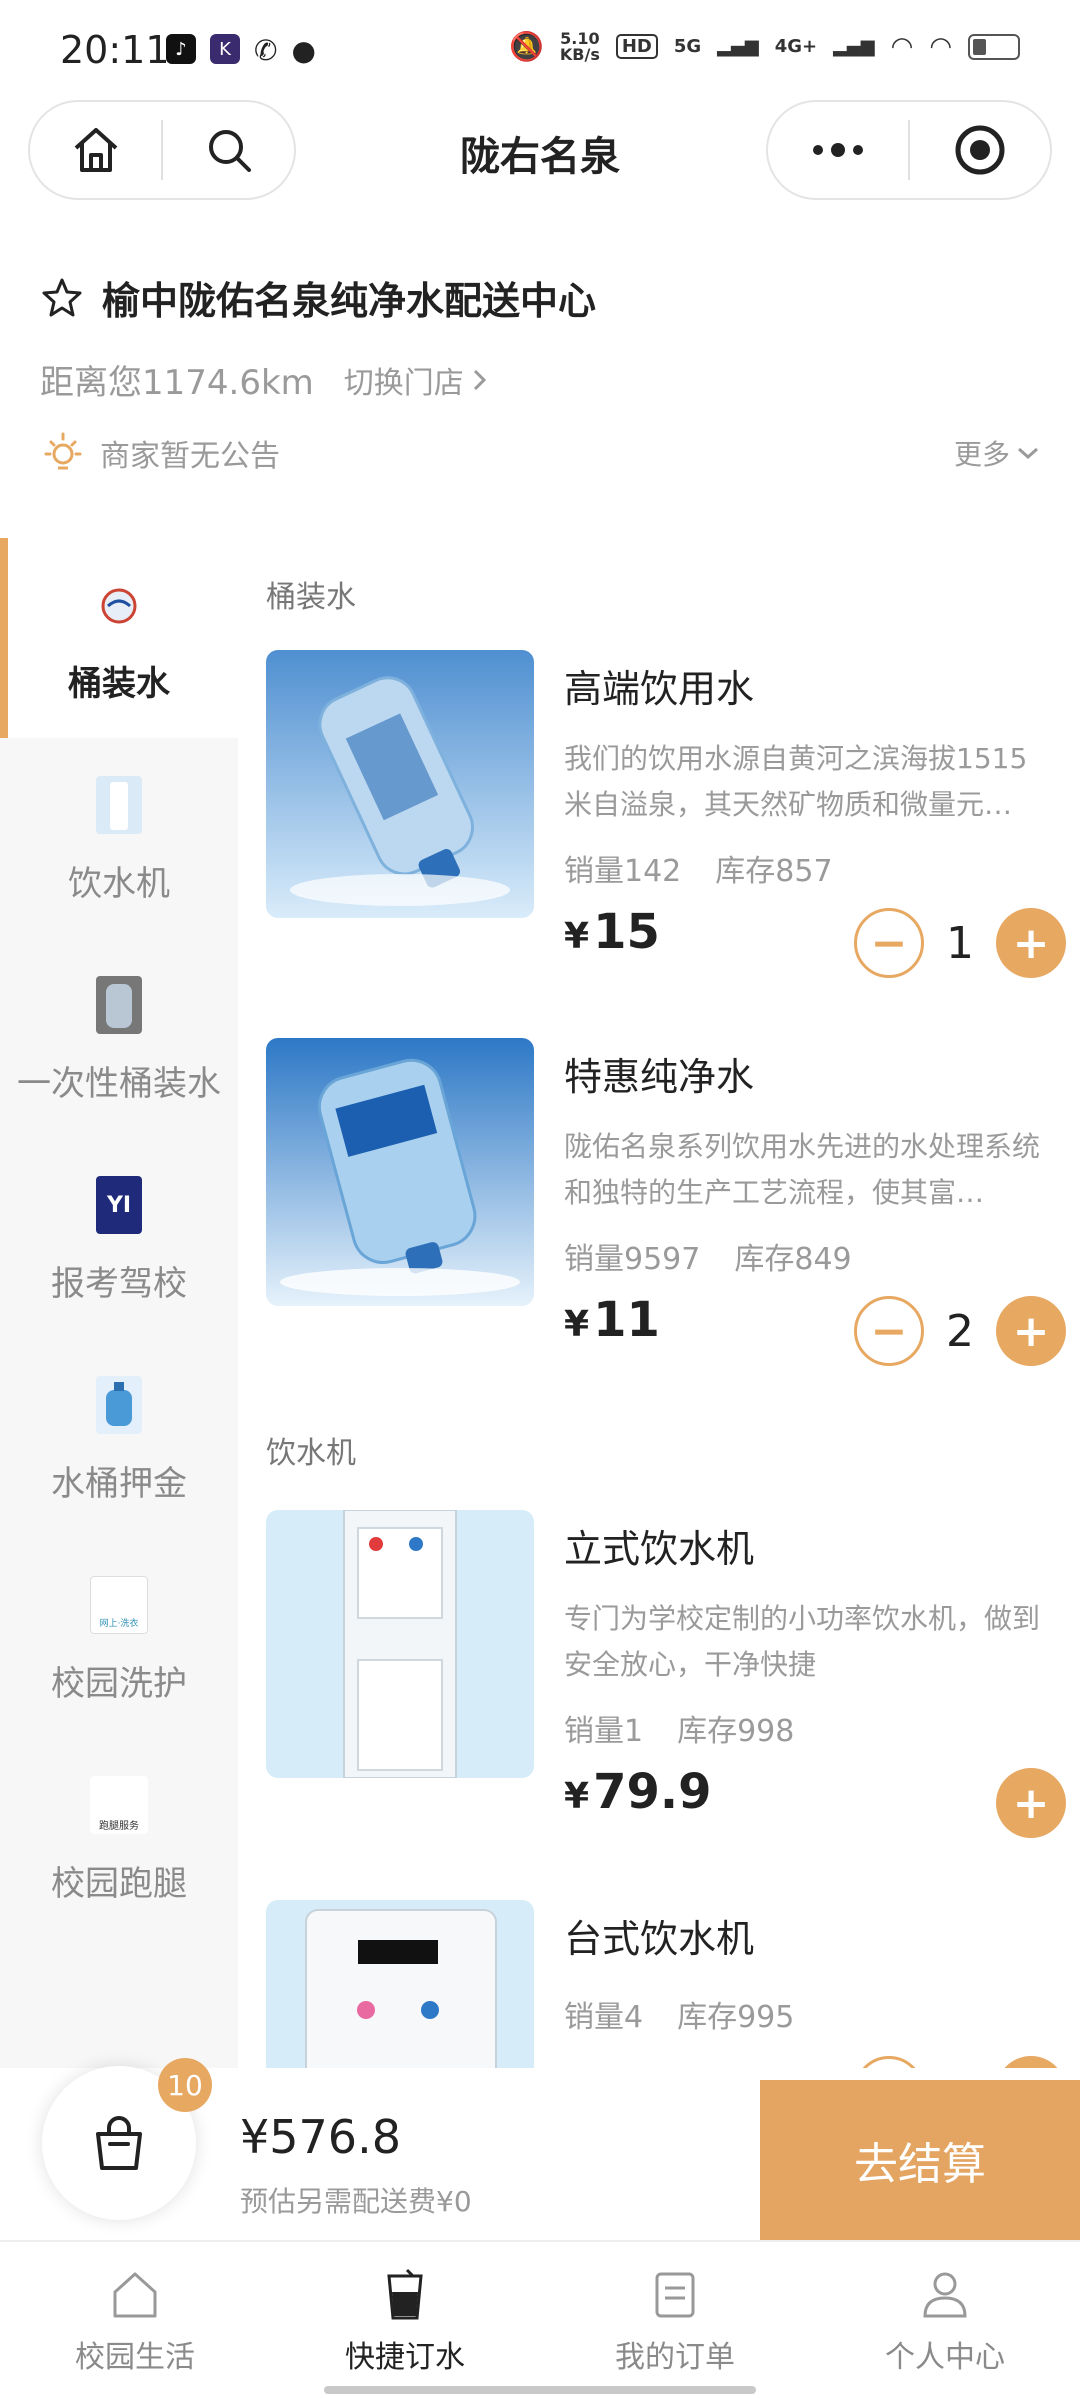  What do you see at coordinates (119, 1805) in the screenshot?
I see `errand-logo-icon: 跑腿服务` at bounding box center [119, 1805].